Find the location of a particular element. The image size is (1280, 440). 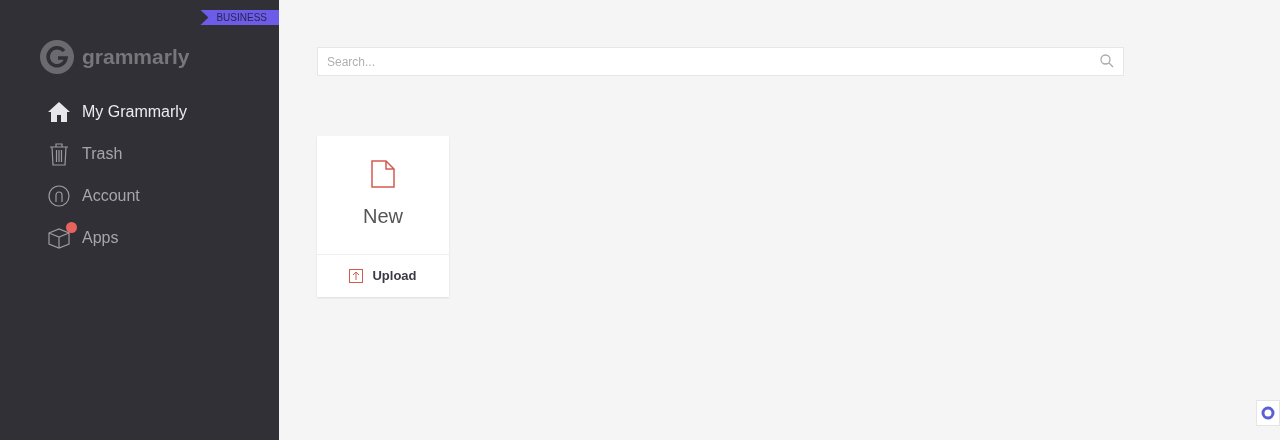

ring-icon is located at coordinates (1268, 413).